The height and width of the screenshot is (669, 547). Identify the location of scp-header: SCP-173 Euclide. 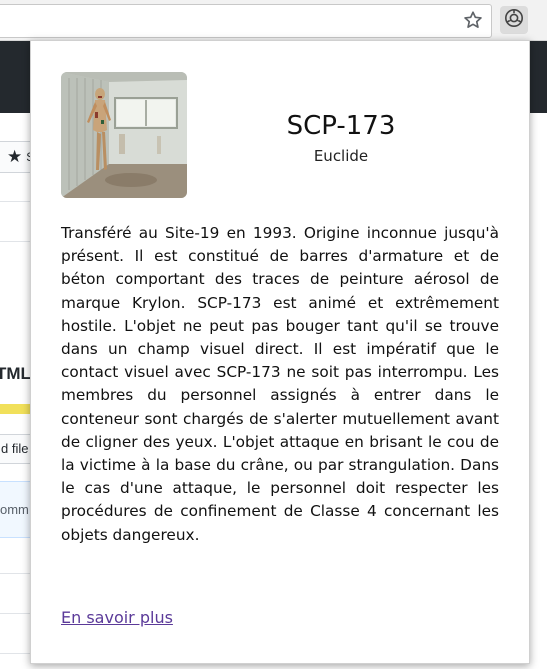
(341, 137).